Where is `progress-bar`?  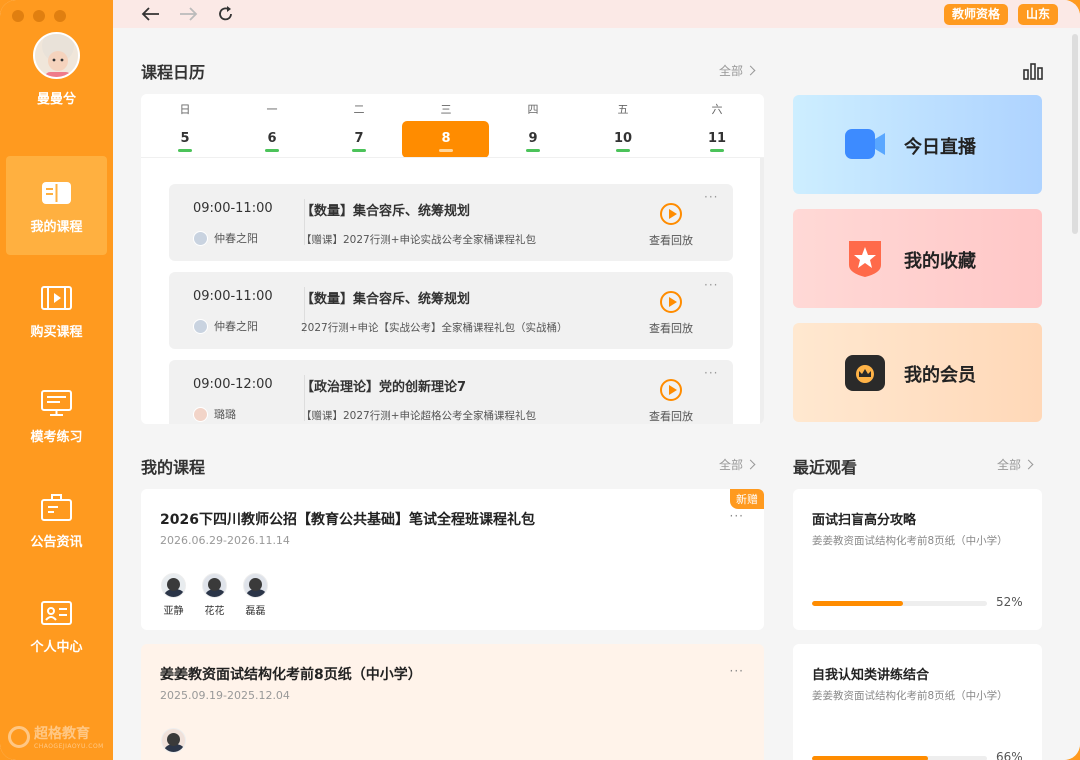
progress-bar is located at coordinates (899, 603).